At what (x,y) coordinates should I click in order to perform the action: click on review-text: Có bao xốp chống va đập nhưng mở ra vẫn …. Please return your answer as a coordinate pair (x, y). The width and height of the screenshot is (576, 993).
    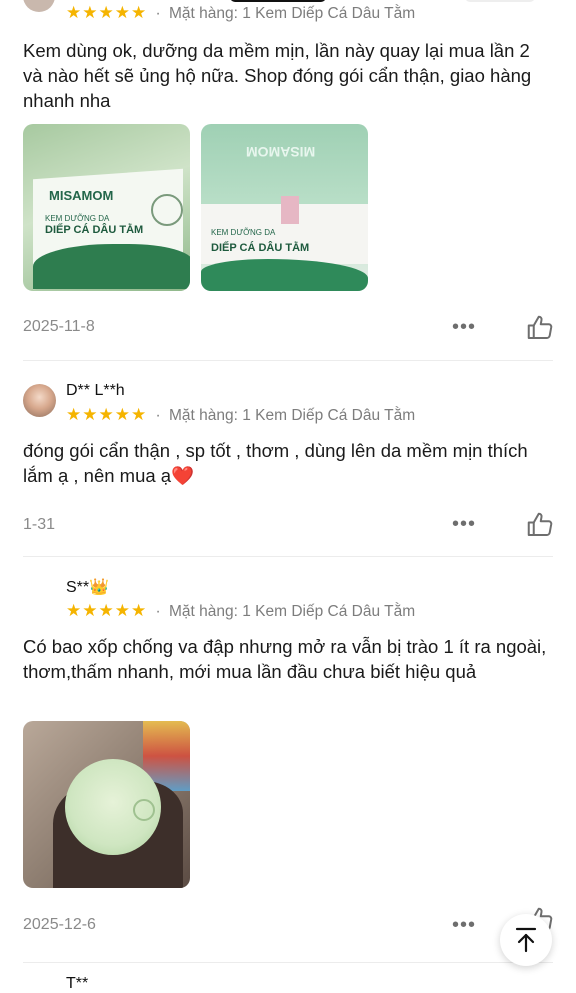
    Looking at the image, I should click on (285, 659).